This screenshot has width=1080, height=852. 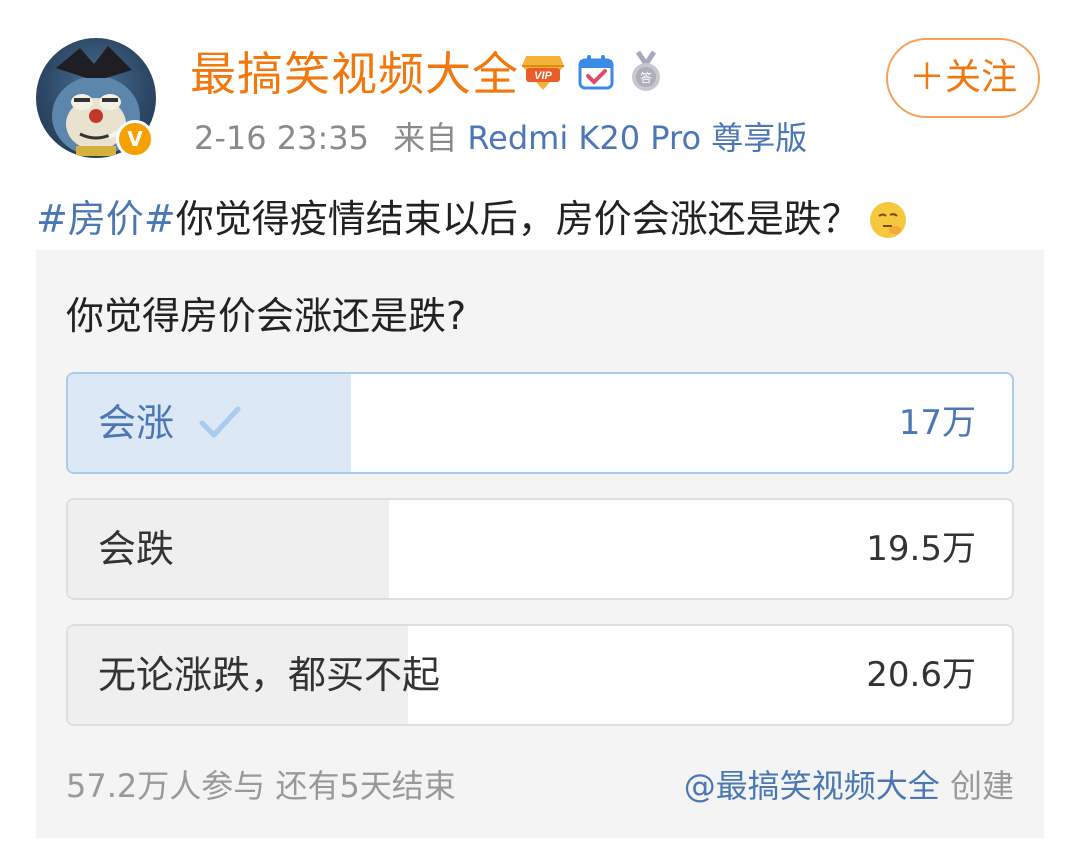 I want to click on poll-remaining: 还有5天结束, so click(x=365, y=786).